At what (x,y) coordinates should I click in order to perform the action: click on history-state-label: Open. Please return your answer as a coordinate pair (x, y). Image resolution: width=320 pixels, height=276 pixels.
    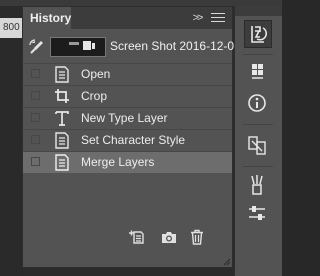
    Looking at the image, I should click on (96, 74).